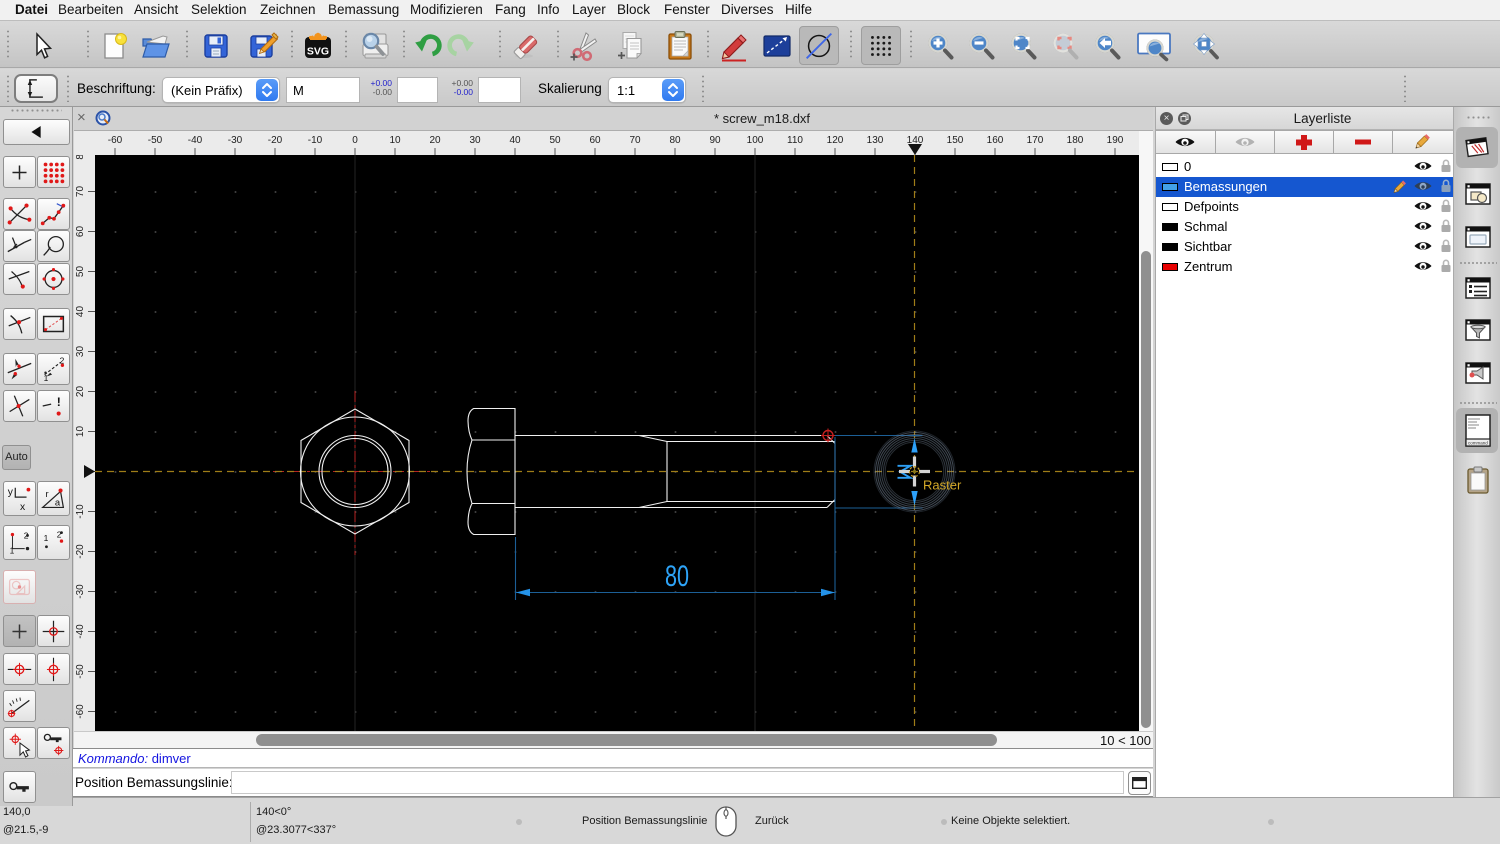 This screenshot has height=844, width=1500. Describe the element at coordinates (1035, 140) in the screenshot. I see `svg-text: 170` at that location.